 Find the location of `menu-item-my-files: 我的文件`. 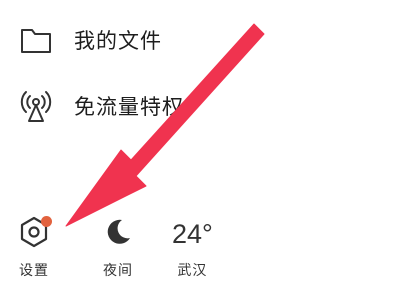

menu-item-my-files: 我的文件 is located at coordinates (90, 40).